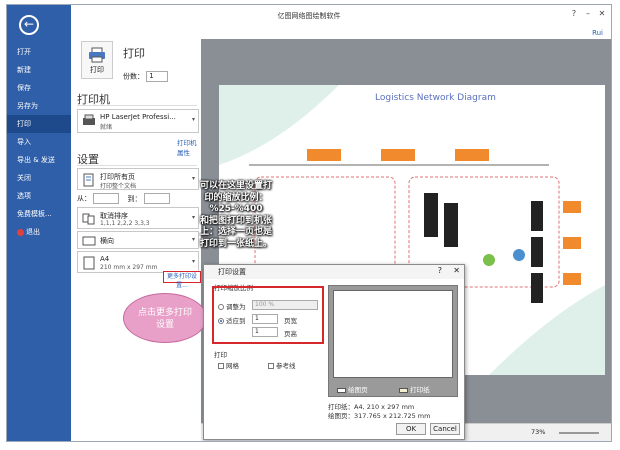 The height and width of the screenshot is (450, 620). I want to click on adjust-option: 调整为, so click(232, 306).